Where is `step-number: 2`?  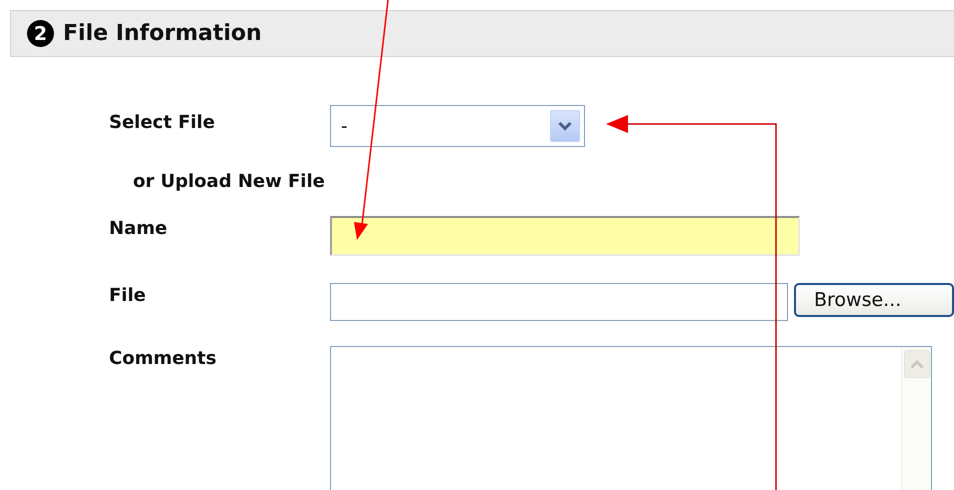
step-number: 2 is located at coordinates (40, 33).